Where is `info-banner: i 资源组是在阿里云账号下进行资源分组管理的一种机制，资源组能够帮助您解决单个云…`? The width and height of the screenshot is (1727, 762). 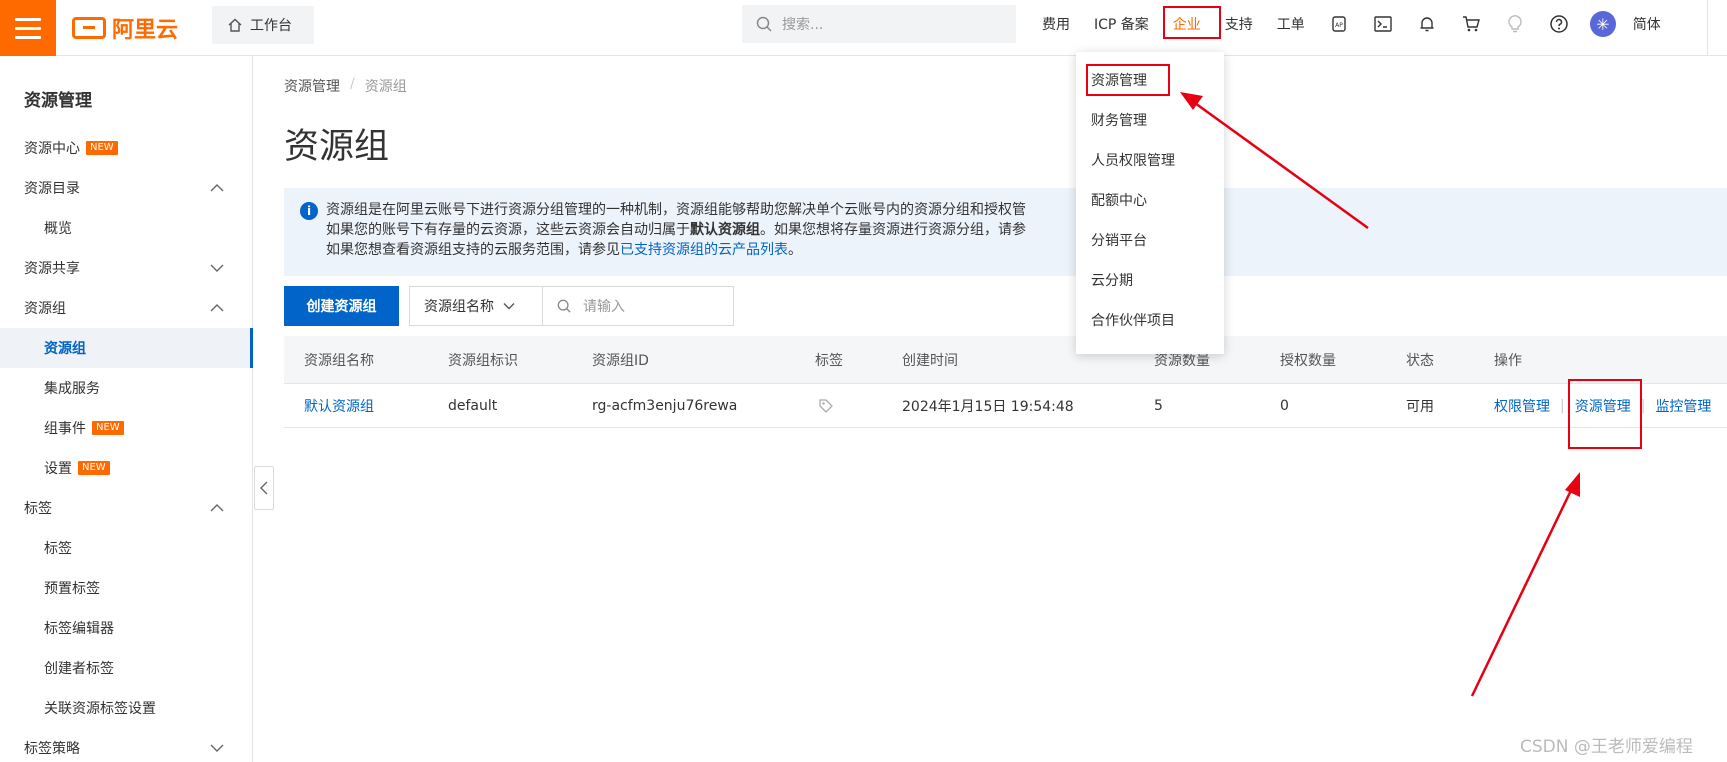
info-banner: i 资源组是在阿里云账号下进行资源分组管理的一种机制，资源组能够帮助您解决单个云… is located at coordinates (1005, 232).